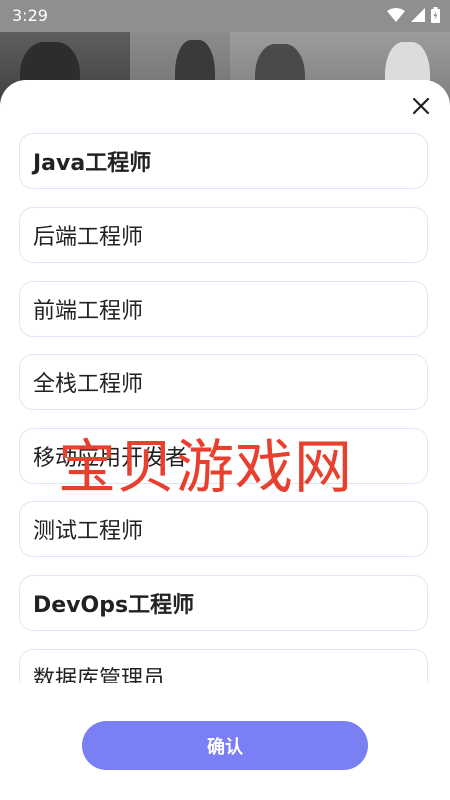 The width and height of the screenshot is (450, 800). What do you see at coordinates (92, 163) in the screenshot?
I see `option-label: Java工程师` at bounding box center [92, 163].